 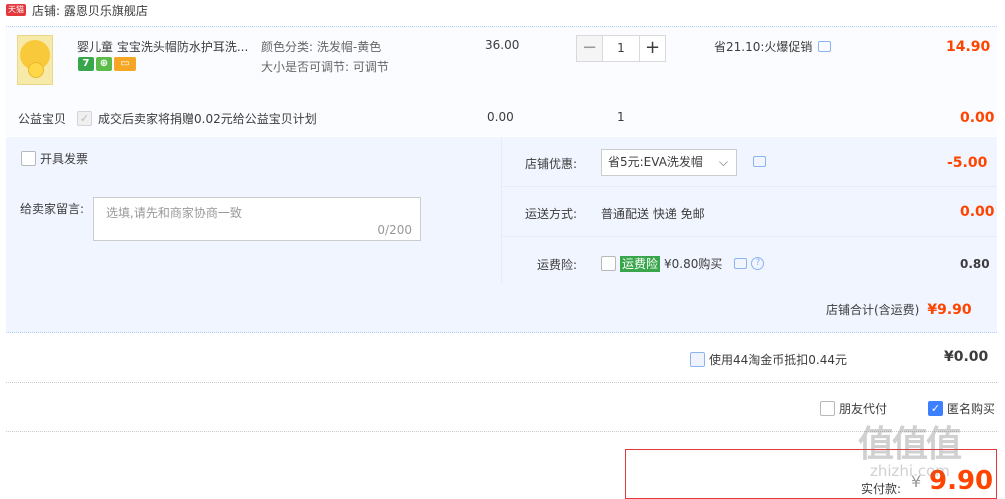 What do you see at coordinates (36, 70) in the screenshot?
I see `product-image-duck` at bounding box center [36, 70].